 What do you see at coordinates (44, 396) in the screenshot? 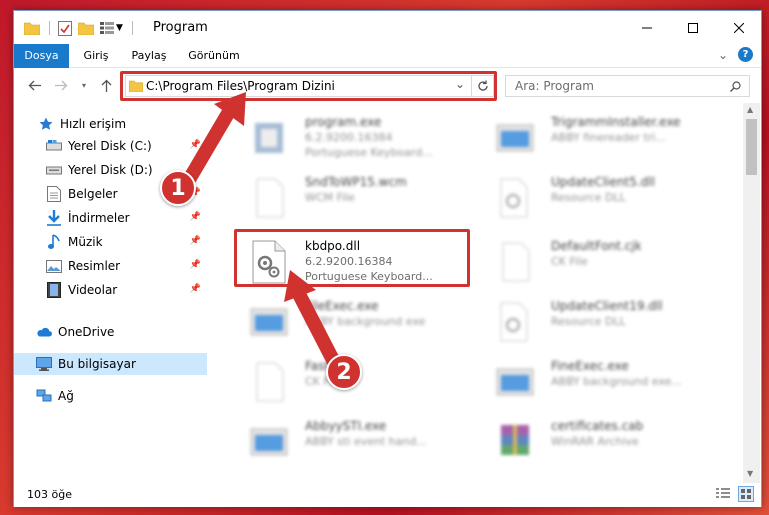
I see `network-icon` at bounding box center [44, 396].